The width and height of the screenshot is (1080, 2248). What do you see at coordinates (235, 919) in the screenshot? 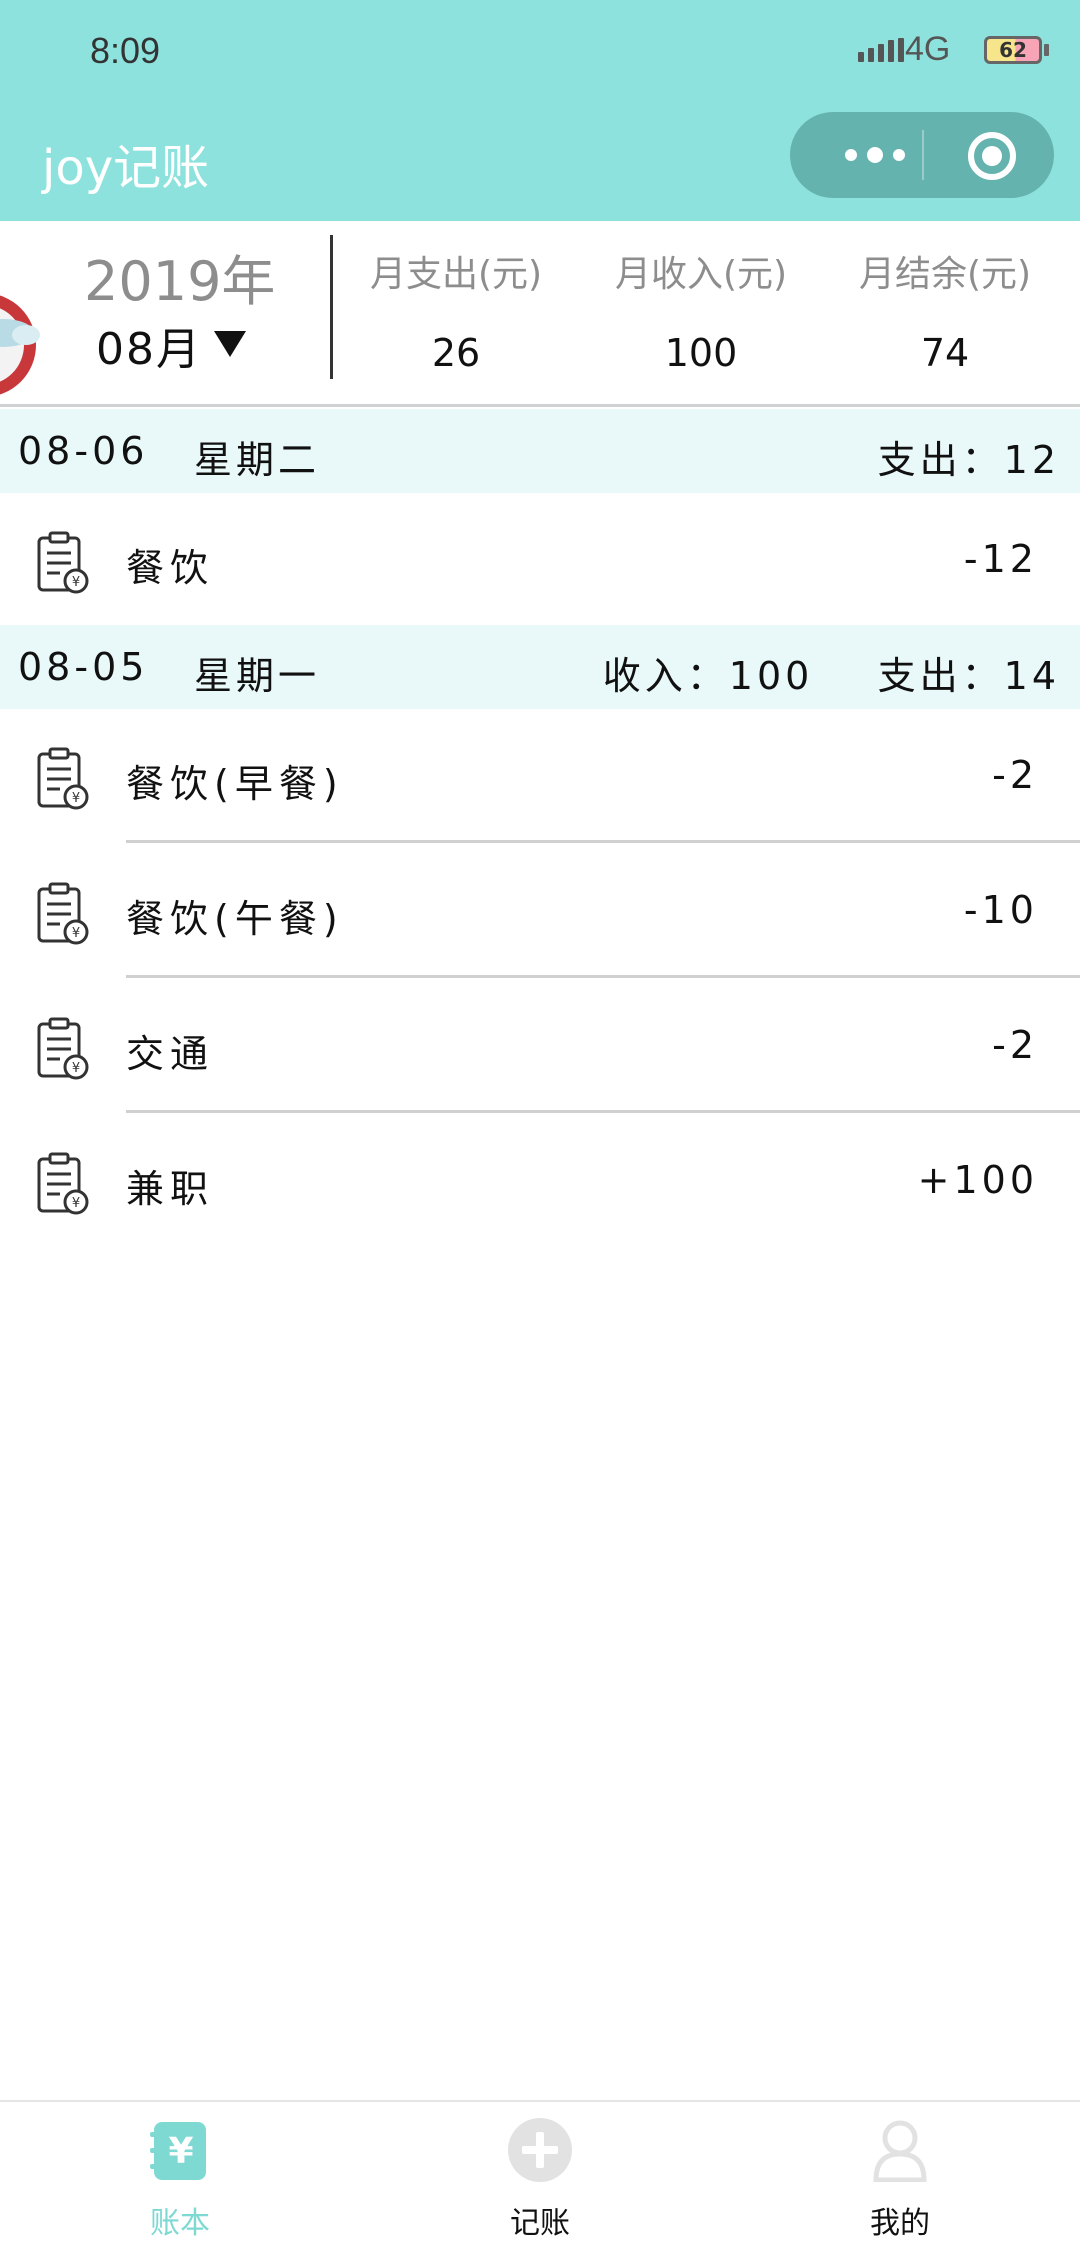
I see `entry-name: 餐饮(午餐)` at bounding box center [235, 919].